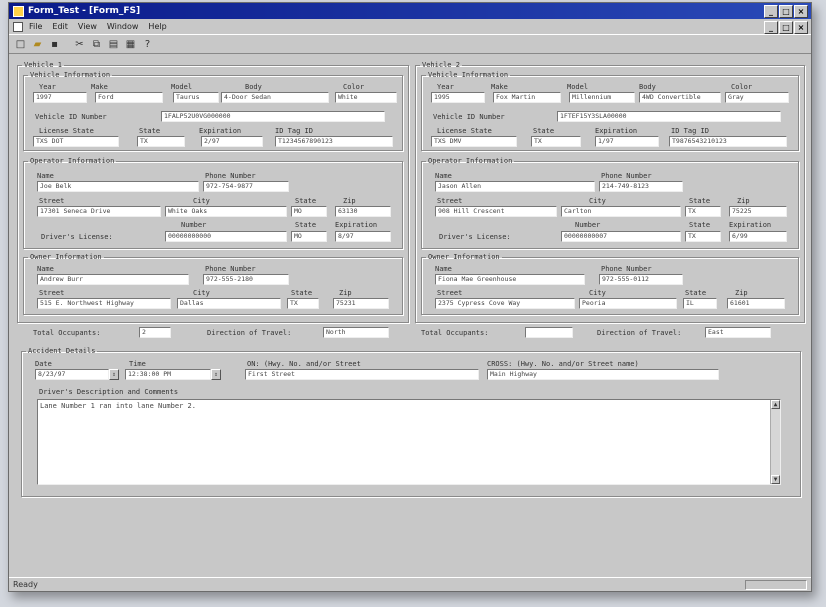  Describe the element at coordinates (621, 211) in the screenshot. I see `v2-op-city-field: Carlton` at that location.